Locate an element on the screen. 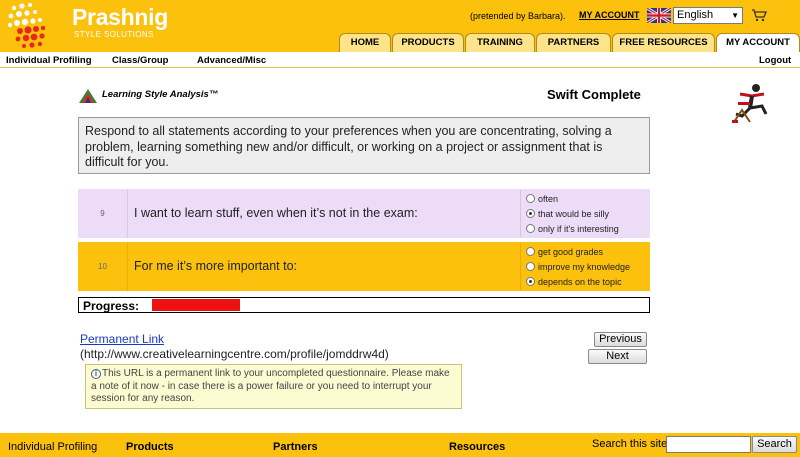 The height and width of the screenshot is (457, 800). uk-flag-icon is located at coordinates (659, 15).